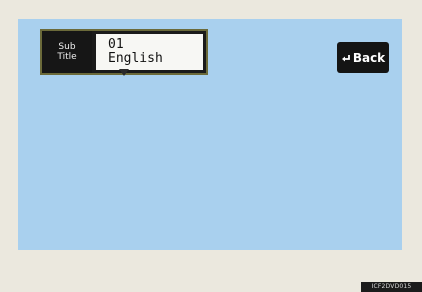 This screenshot has width=422, height=292. I want to click on figure-code: ICF2DVD015, so click(391, 287).